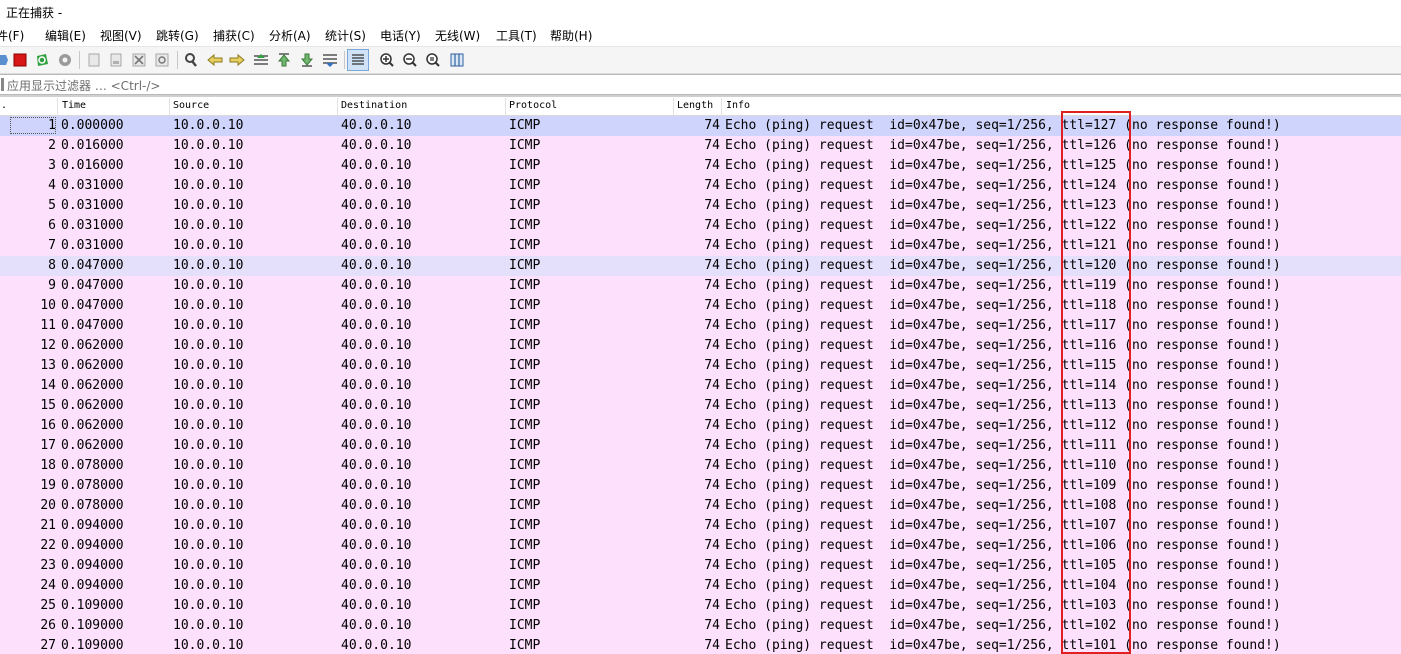  I want to click on find-packet-icon, so click(191, 60).